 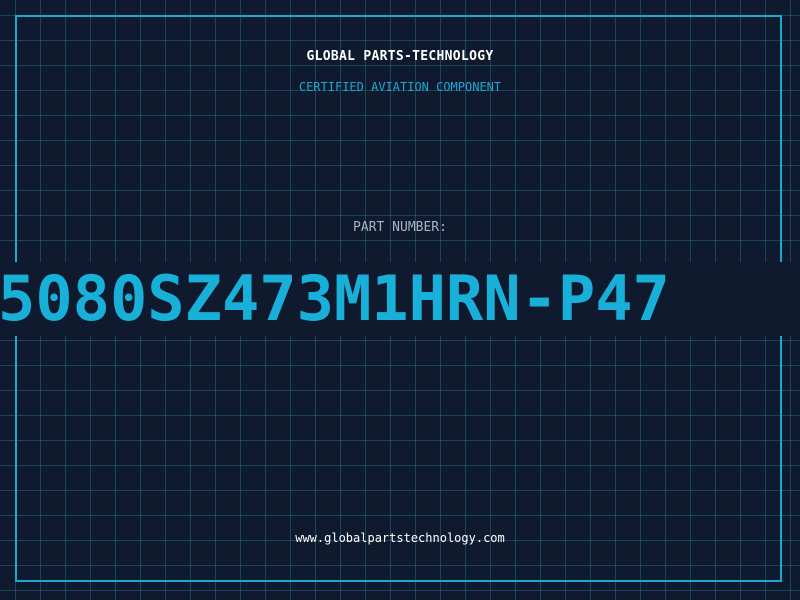 What do you see at coordinates (335, 298) in the screenshot?
I see `part-number-value: 5080SZ473M1HRN-P47` at bounding box center [335, 298].